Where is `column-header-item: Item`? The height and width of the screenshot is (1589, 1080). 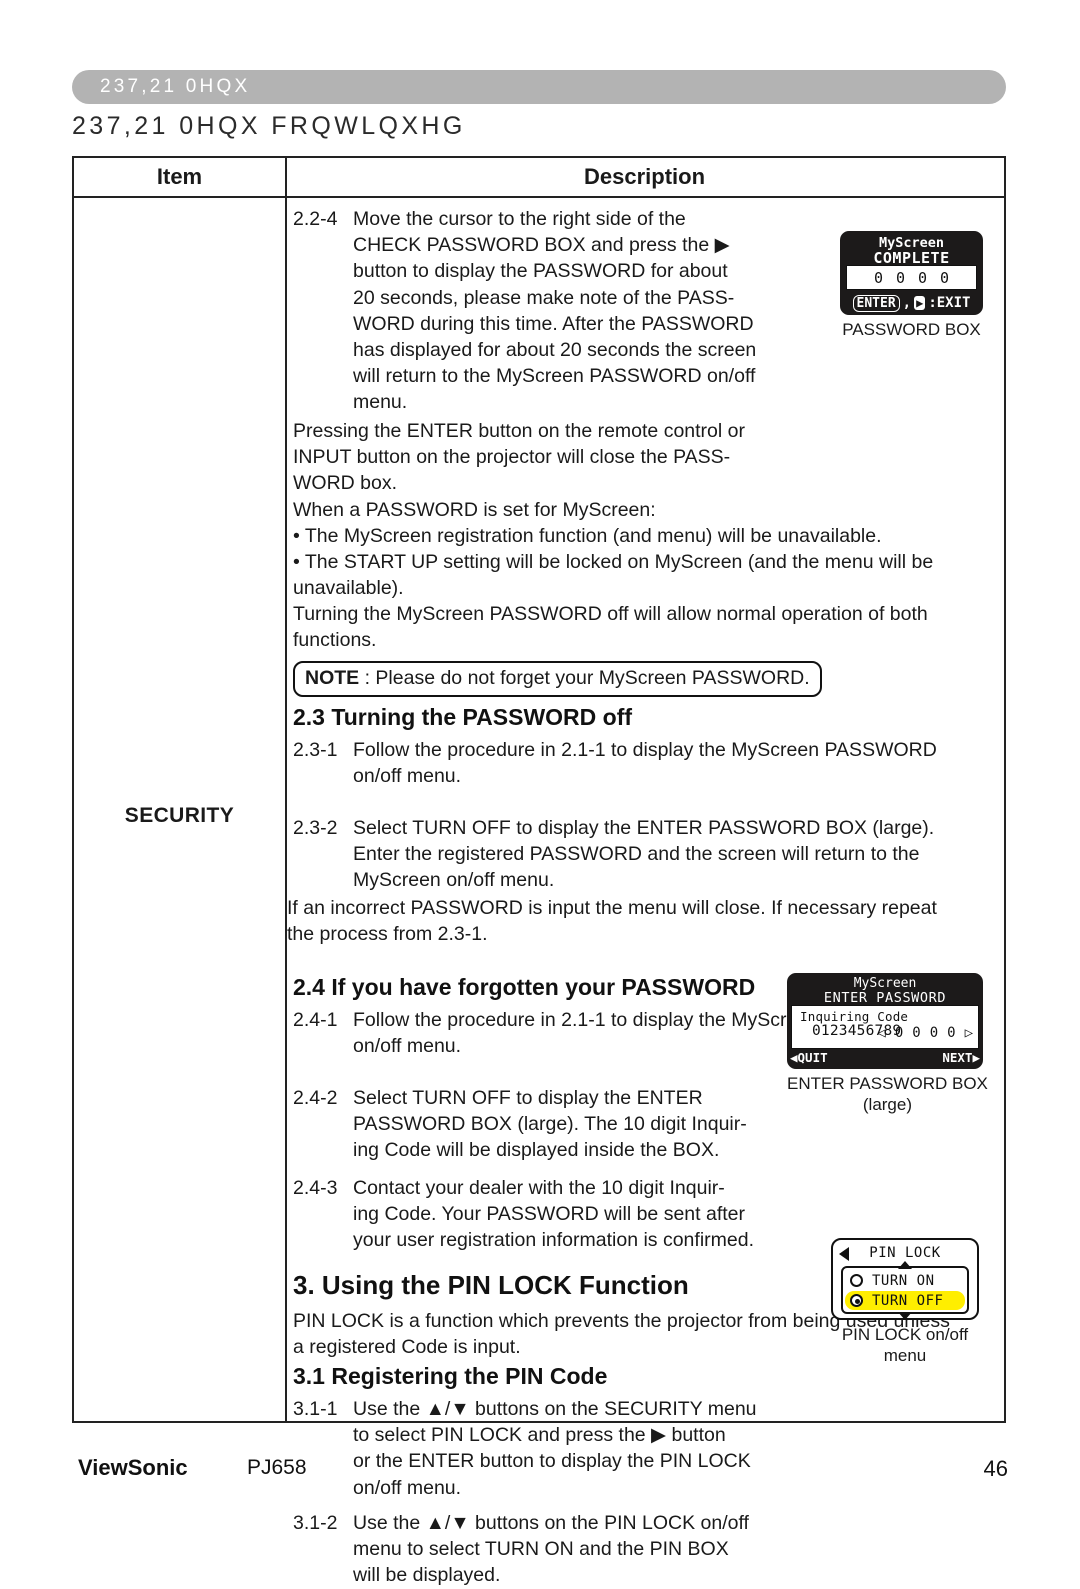 column-header-item: Item is located at coordinates (179, 176).